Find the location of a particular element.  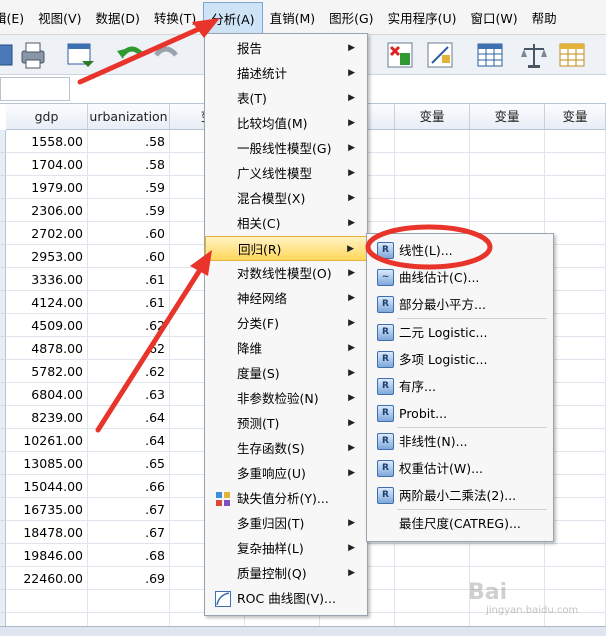

watermark: Bai jingyan.baidu.com is located at coordinates (523, 598).